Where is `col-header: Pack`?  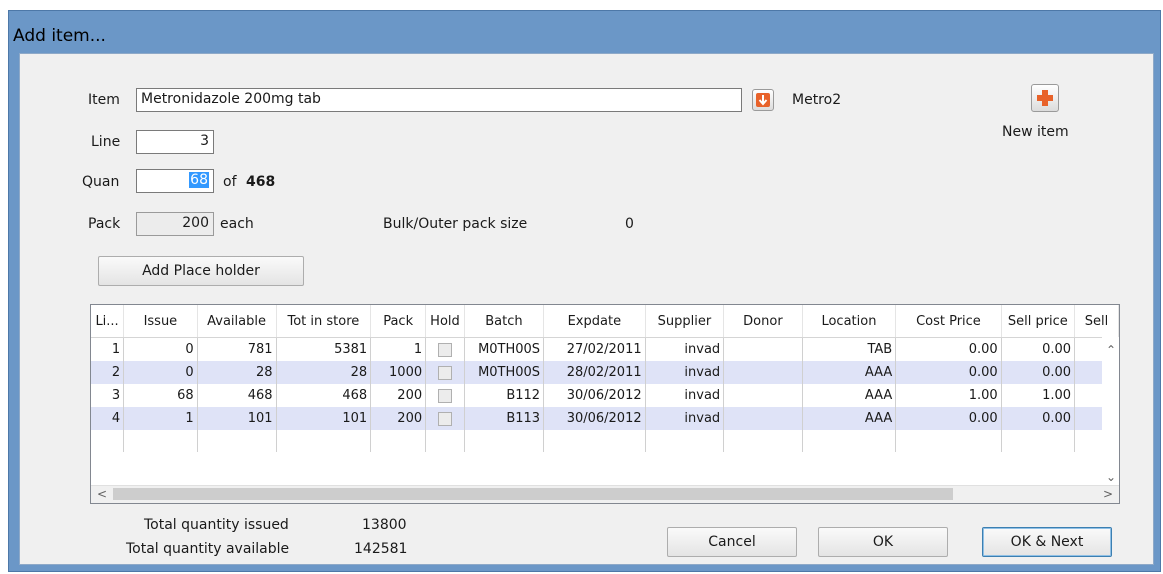
col-header: Pack is located at coordinates (398, 321).